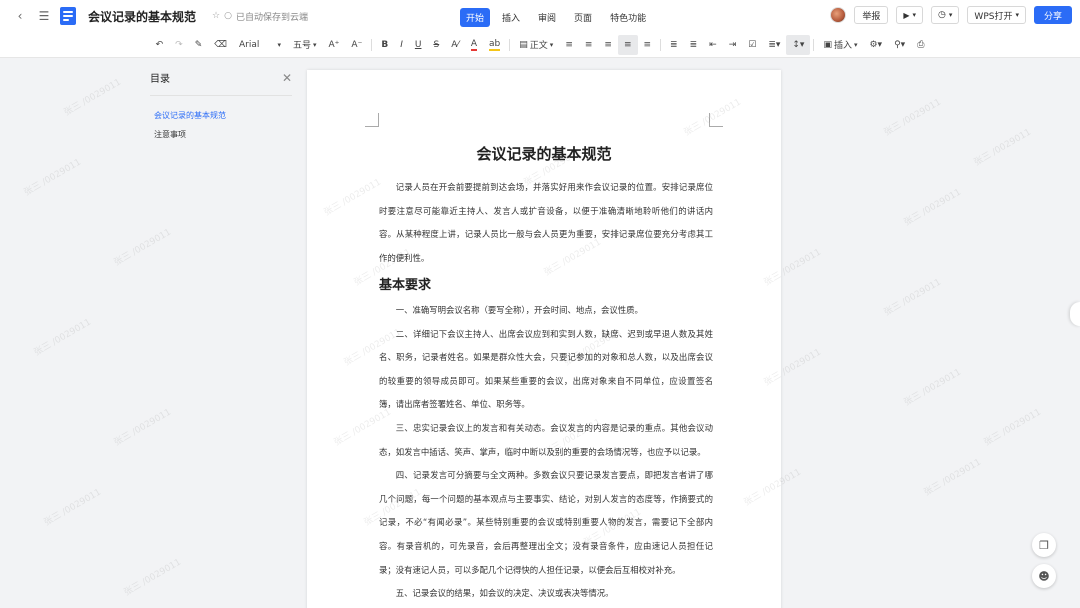 The width and height of the screenshot is (1080, 608). Describe the element at coordinates (628, 17) in the screenshot. I see `tab-features: 特色功能` at that location.